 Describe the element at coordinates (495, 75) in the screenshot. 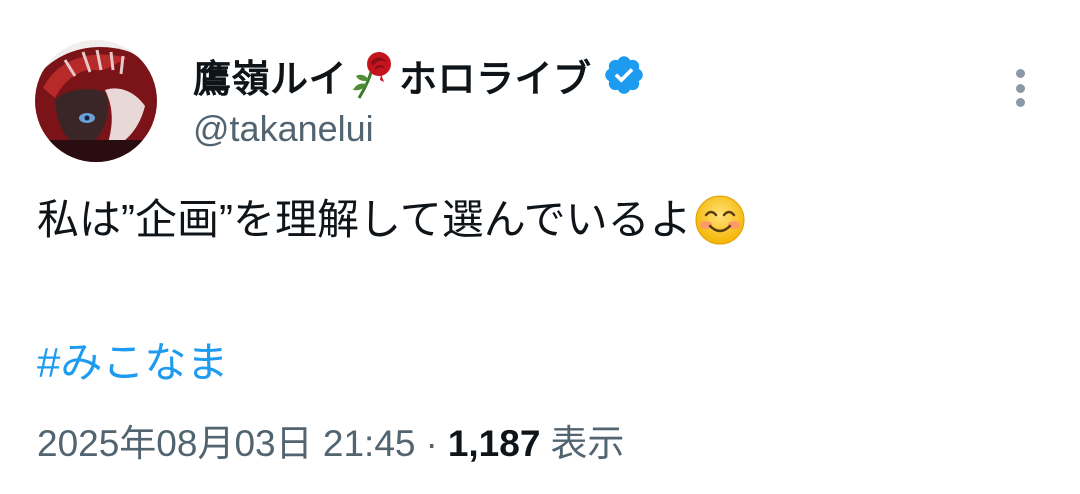

I see `author-affiliation: ホロライブ` at that location.